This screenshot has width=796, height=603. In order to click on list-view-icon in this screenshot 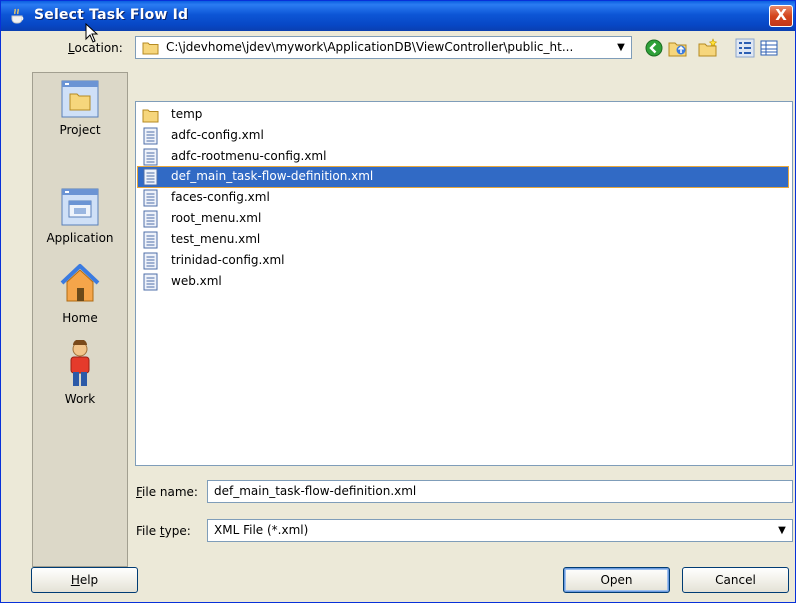, I will do `click(745, 48)`.